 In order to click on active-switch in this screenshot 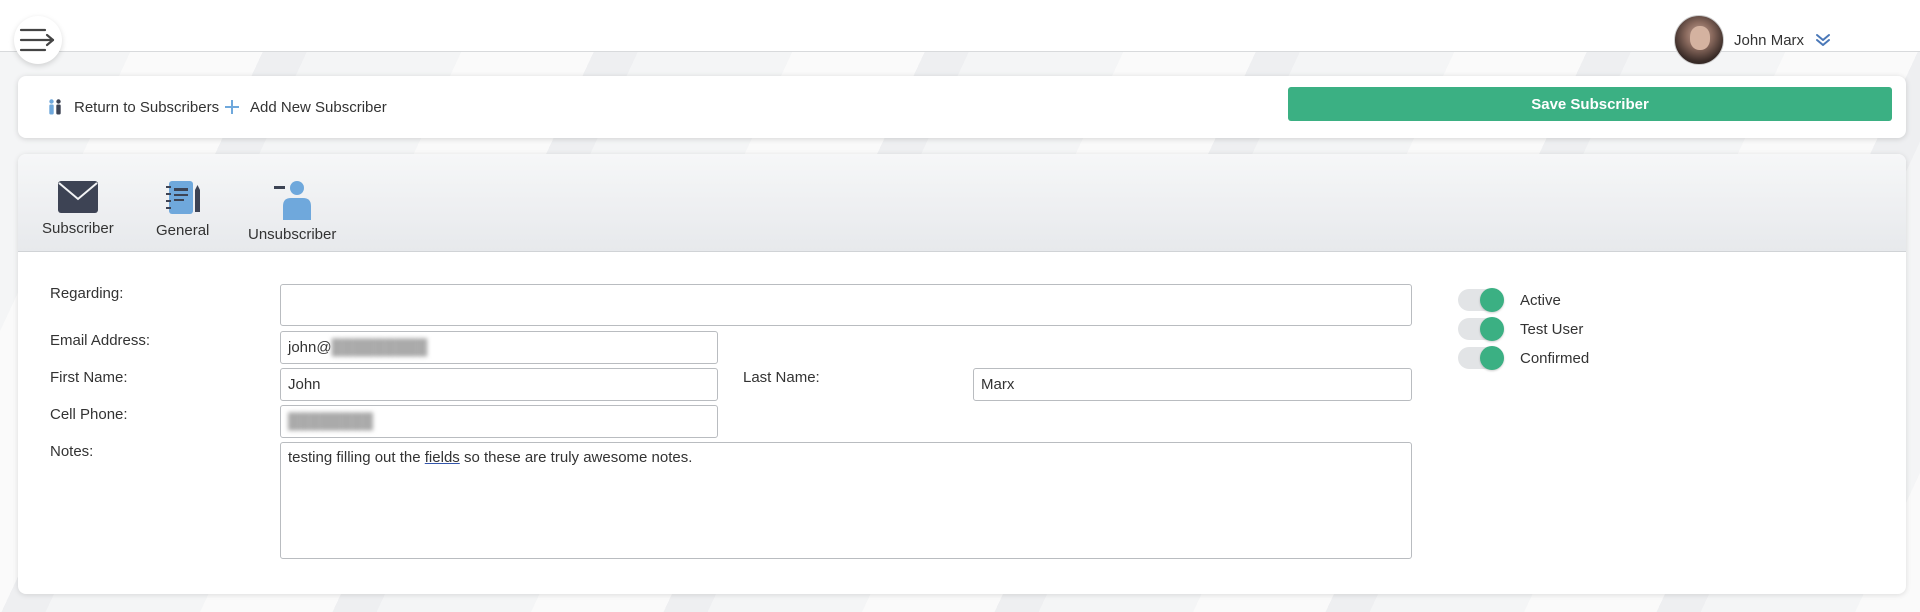, I will do `click(1481, 300)`.